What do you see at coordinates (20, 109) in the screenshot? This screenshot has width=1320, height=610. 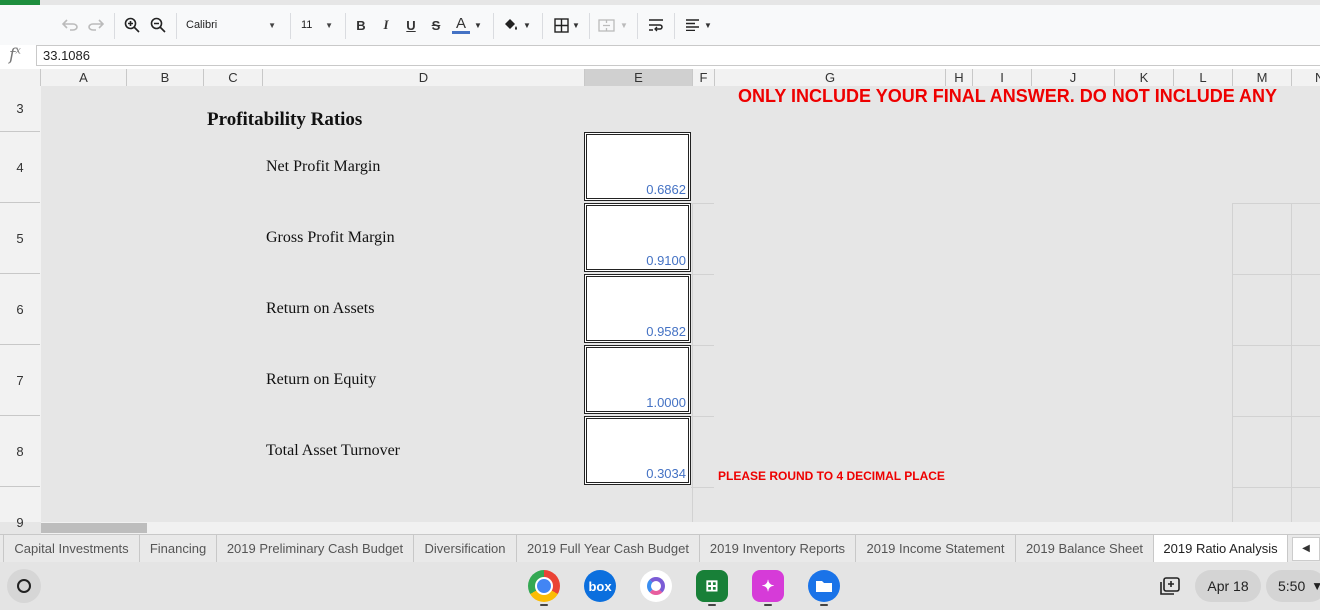 I see `row-header: 3` at bounding box center [20, 109].